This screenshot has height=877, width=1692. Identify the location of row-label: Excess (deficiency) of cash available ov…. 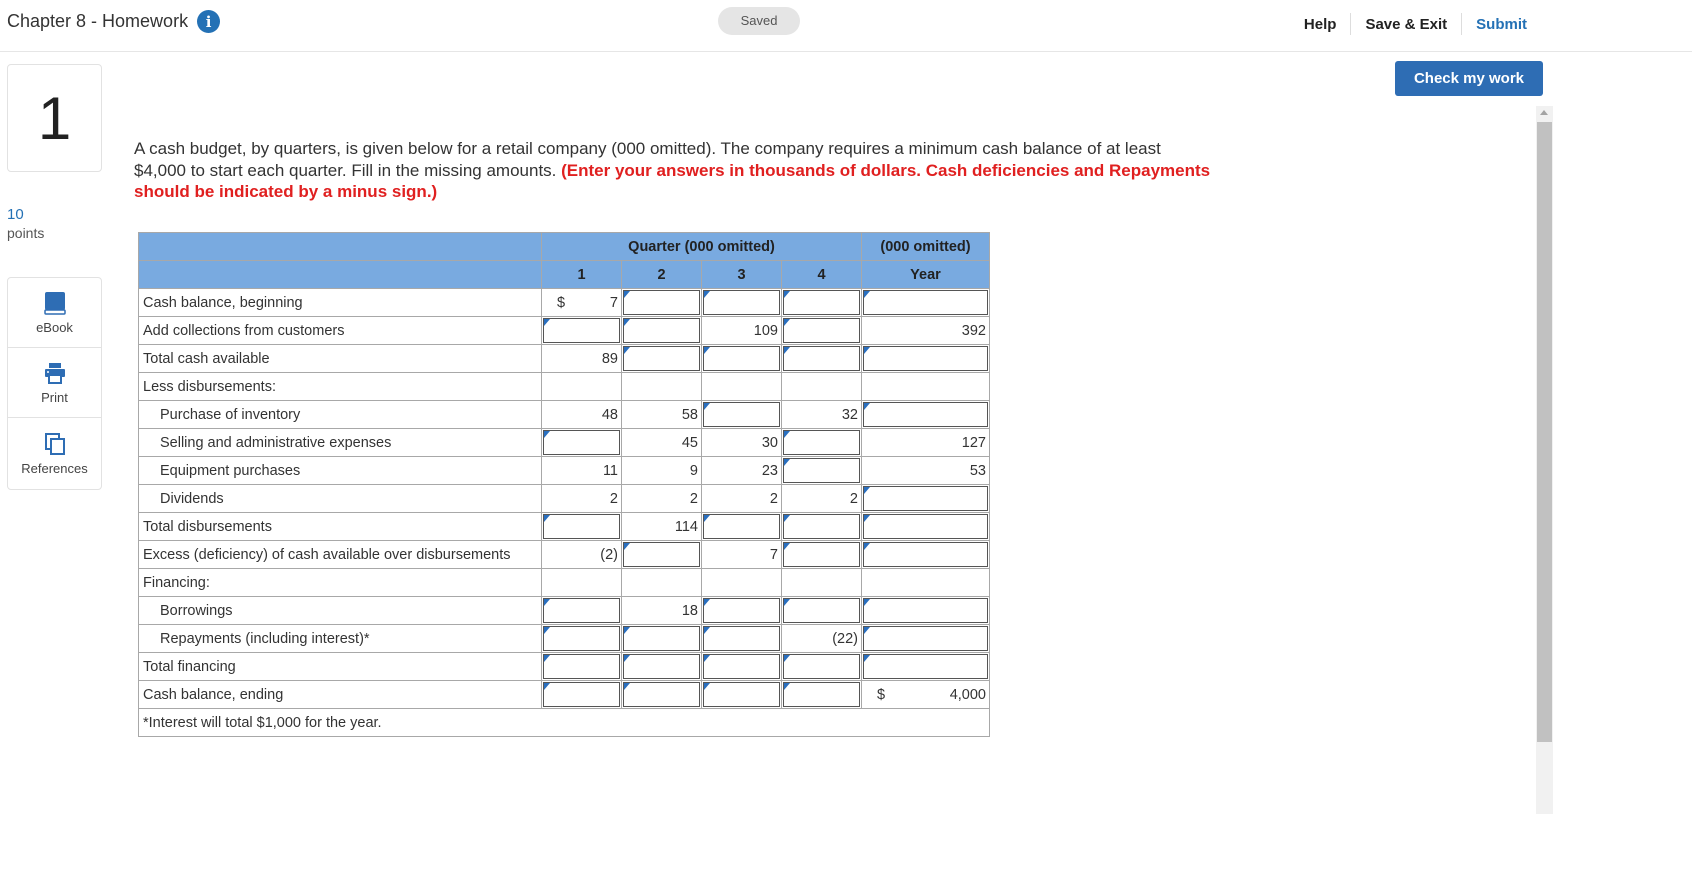
(340, 554).